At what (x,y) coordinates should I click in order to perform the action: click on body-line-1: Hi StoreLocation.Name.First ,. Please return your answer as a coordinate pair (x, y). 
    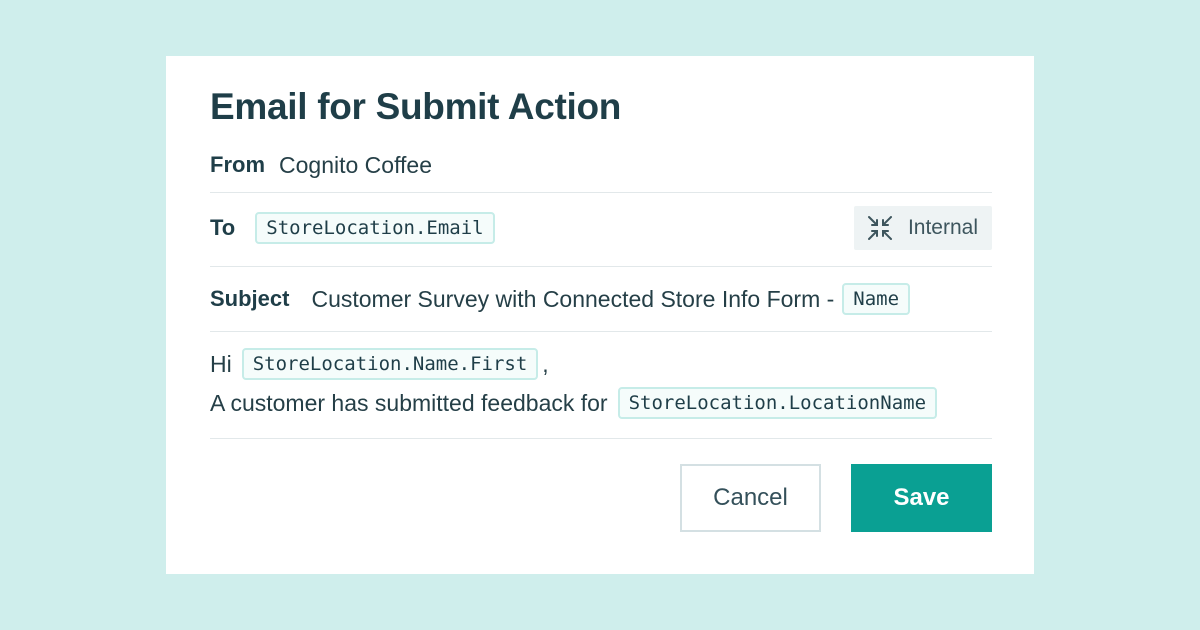
    Looking at the image, I should click on (601, 364).